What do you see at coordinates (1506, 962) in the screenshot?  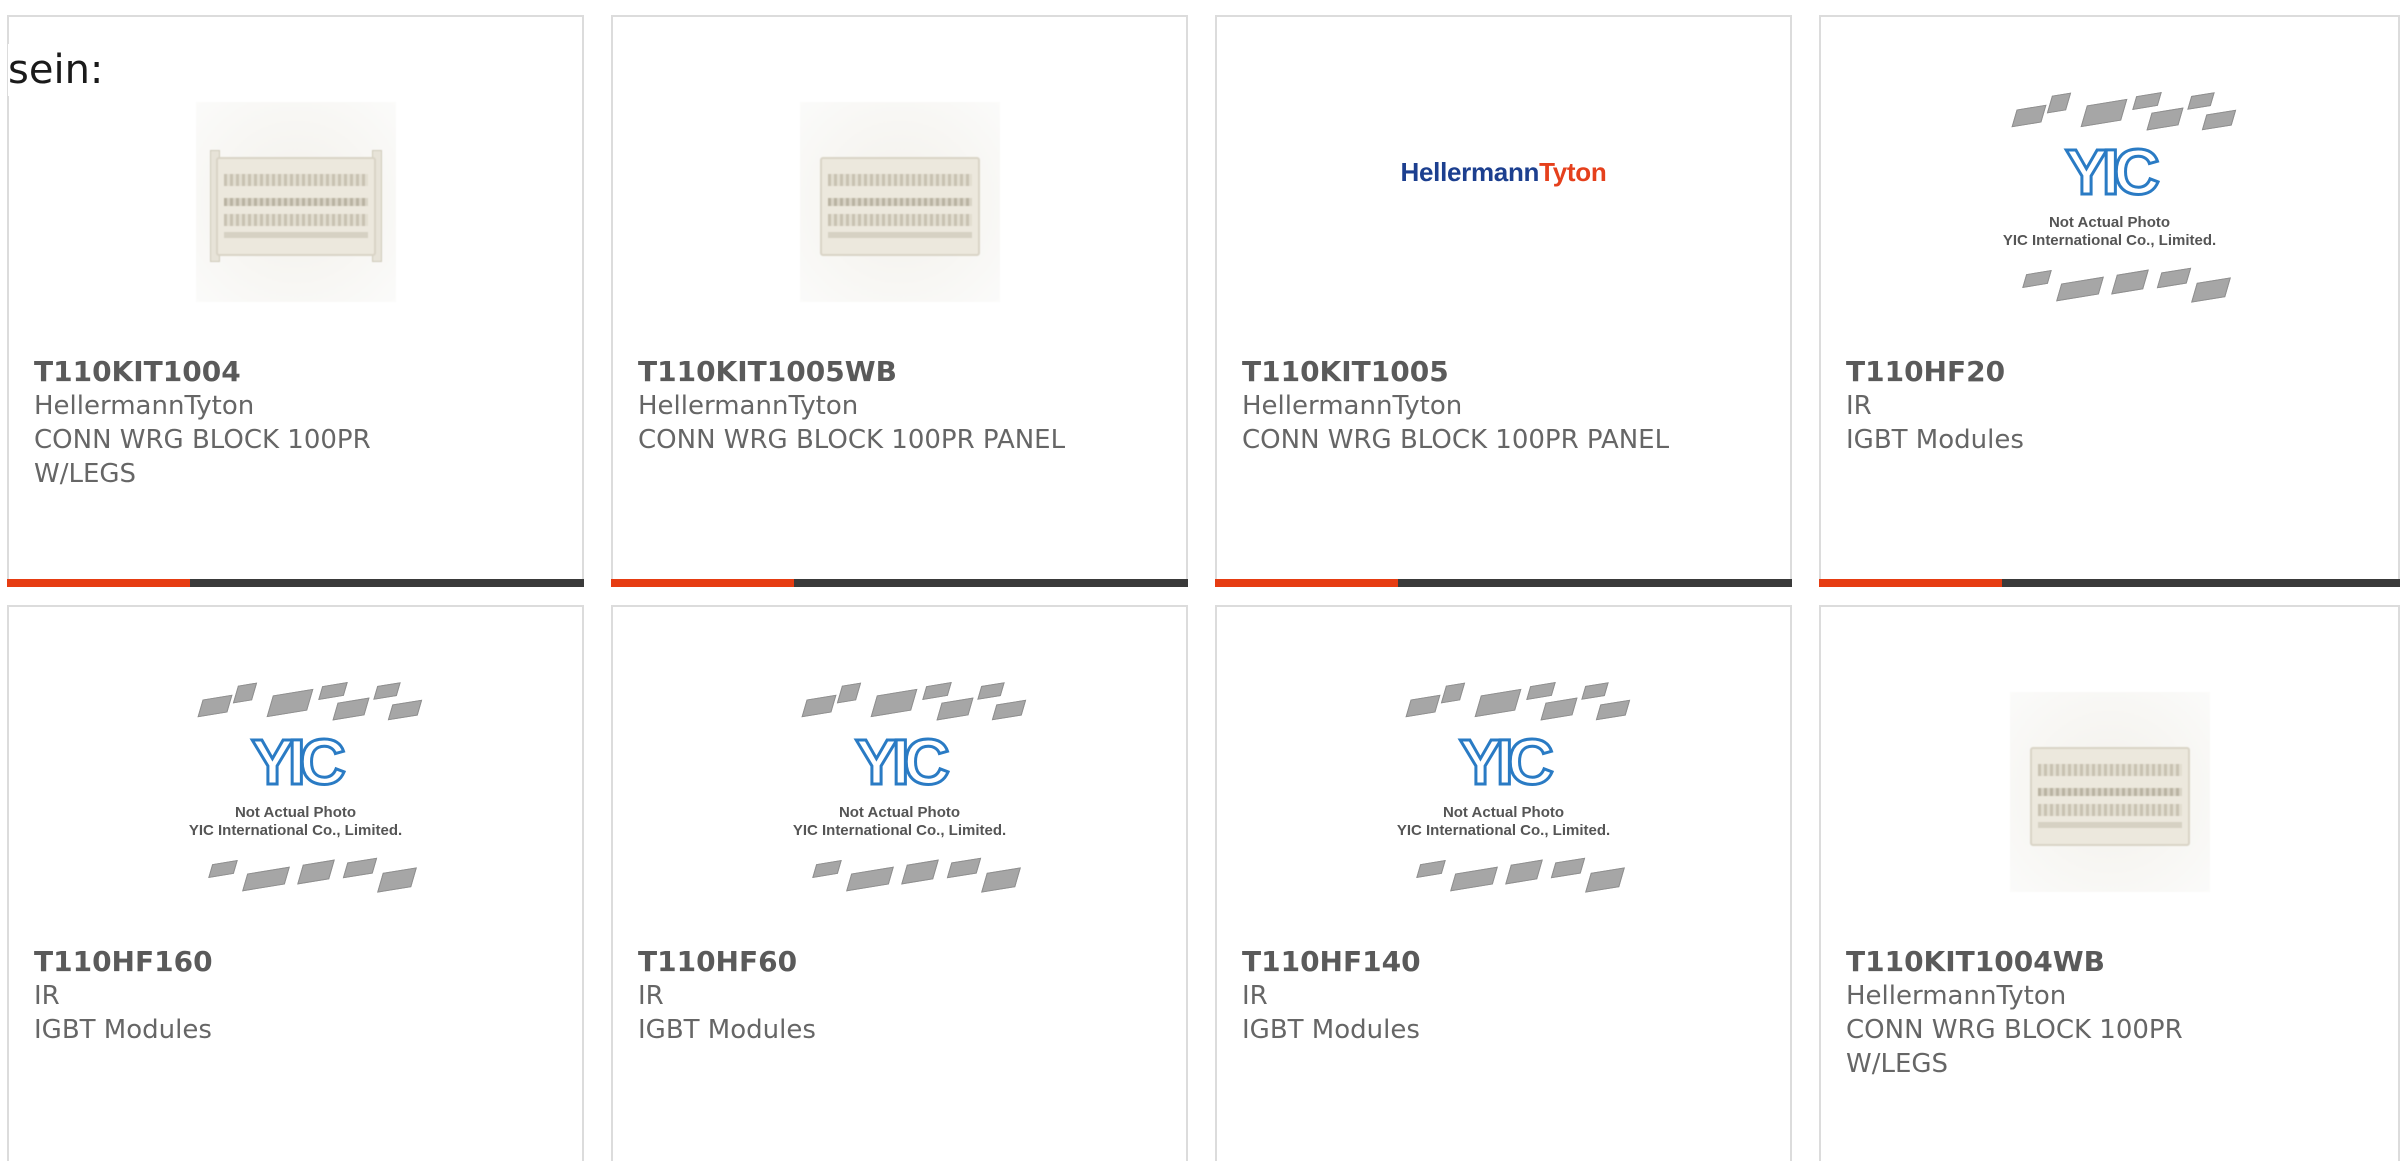 I see `part-number: T110HF140` at bounding box center [1506, 962].